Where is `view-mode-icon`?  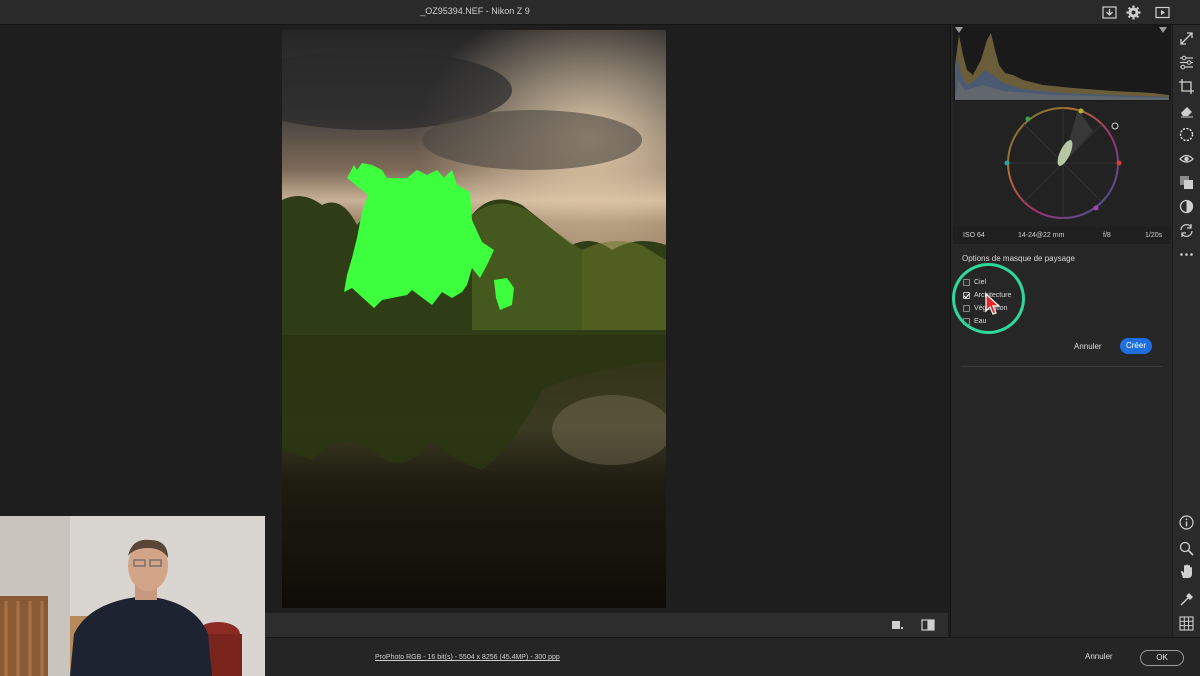 view-mode-icon is located at coordinates (897, 625).